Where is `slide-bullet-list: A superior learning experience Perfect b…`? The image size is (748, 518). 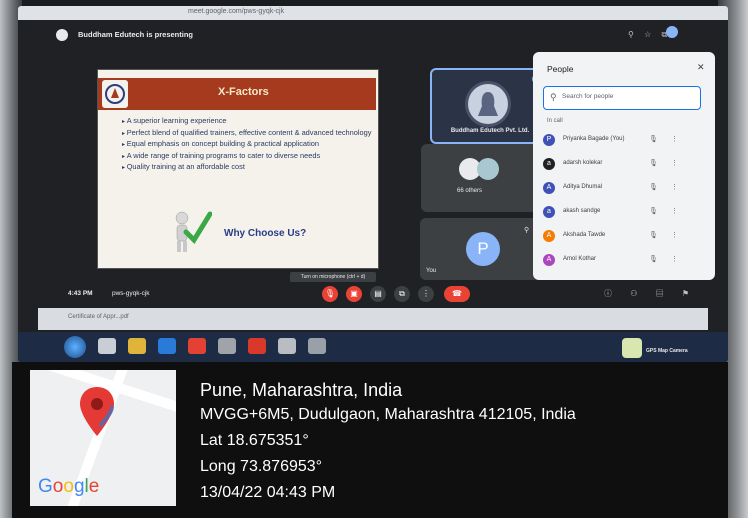
slide-bullet-list: A superior learning experience Perfect b… is located at coordinates (247, 145).